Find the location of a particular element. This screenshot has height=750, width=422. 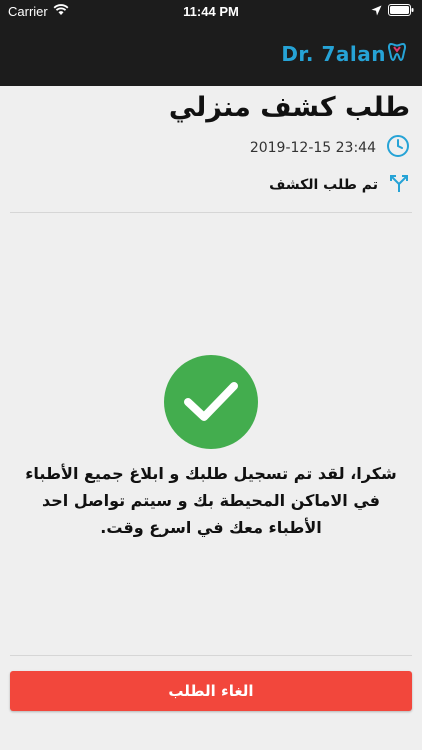

status-bar: Carrier 11:44 PM is located at coordinates (211, 12).